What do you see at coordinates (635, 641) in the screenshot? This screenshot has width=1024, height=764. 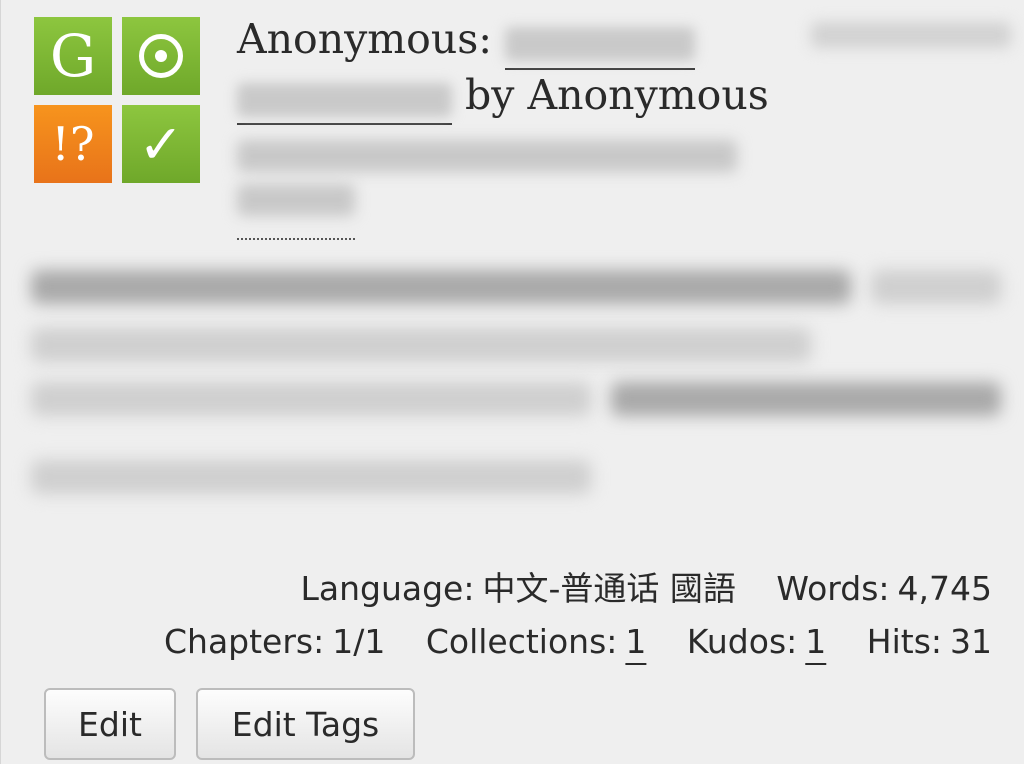 I see `collections-link: 1` at bounding box center [635, 641].